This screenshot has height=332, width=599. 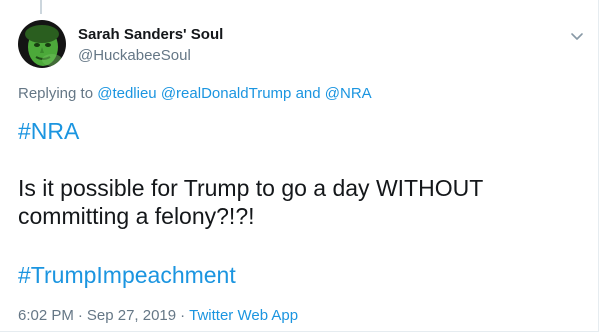 What do you see at coordinates (348, 93) in the screenshot?
I see `mention-link-nra: @NRA` at bounding box center [348, 93].